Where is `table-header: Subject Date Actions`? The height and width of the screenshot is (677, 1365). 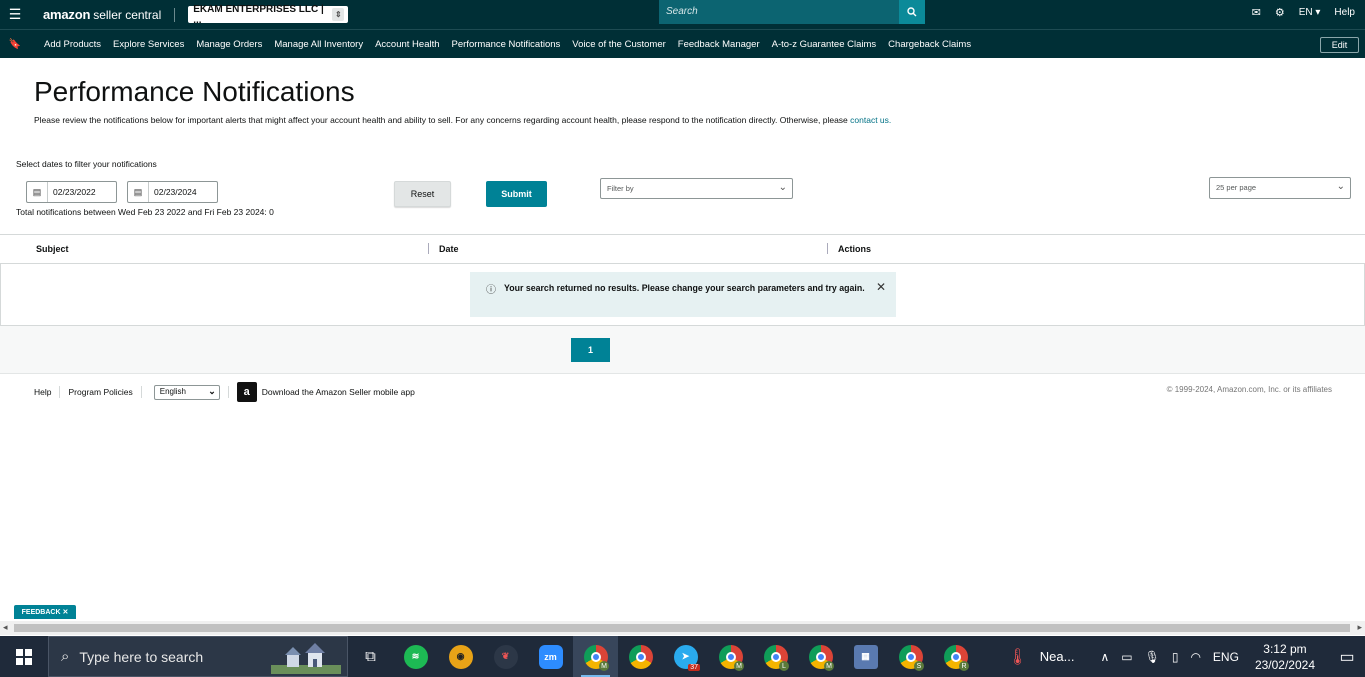 table-header: Subject Date Actions is located at coordinates (682, 249).